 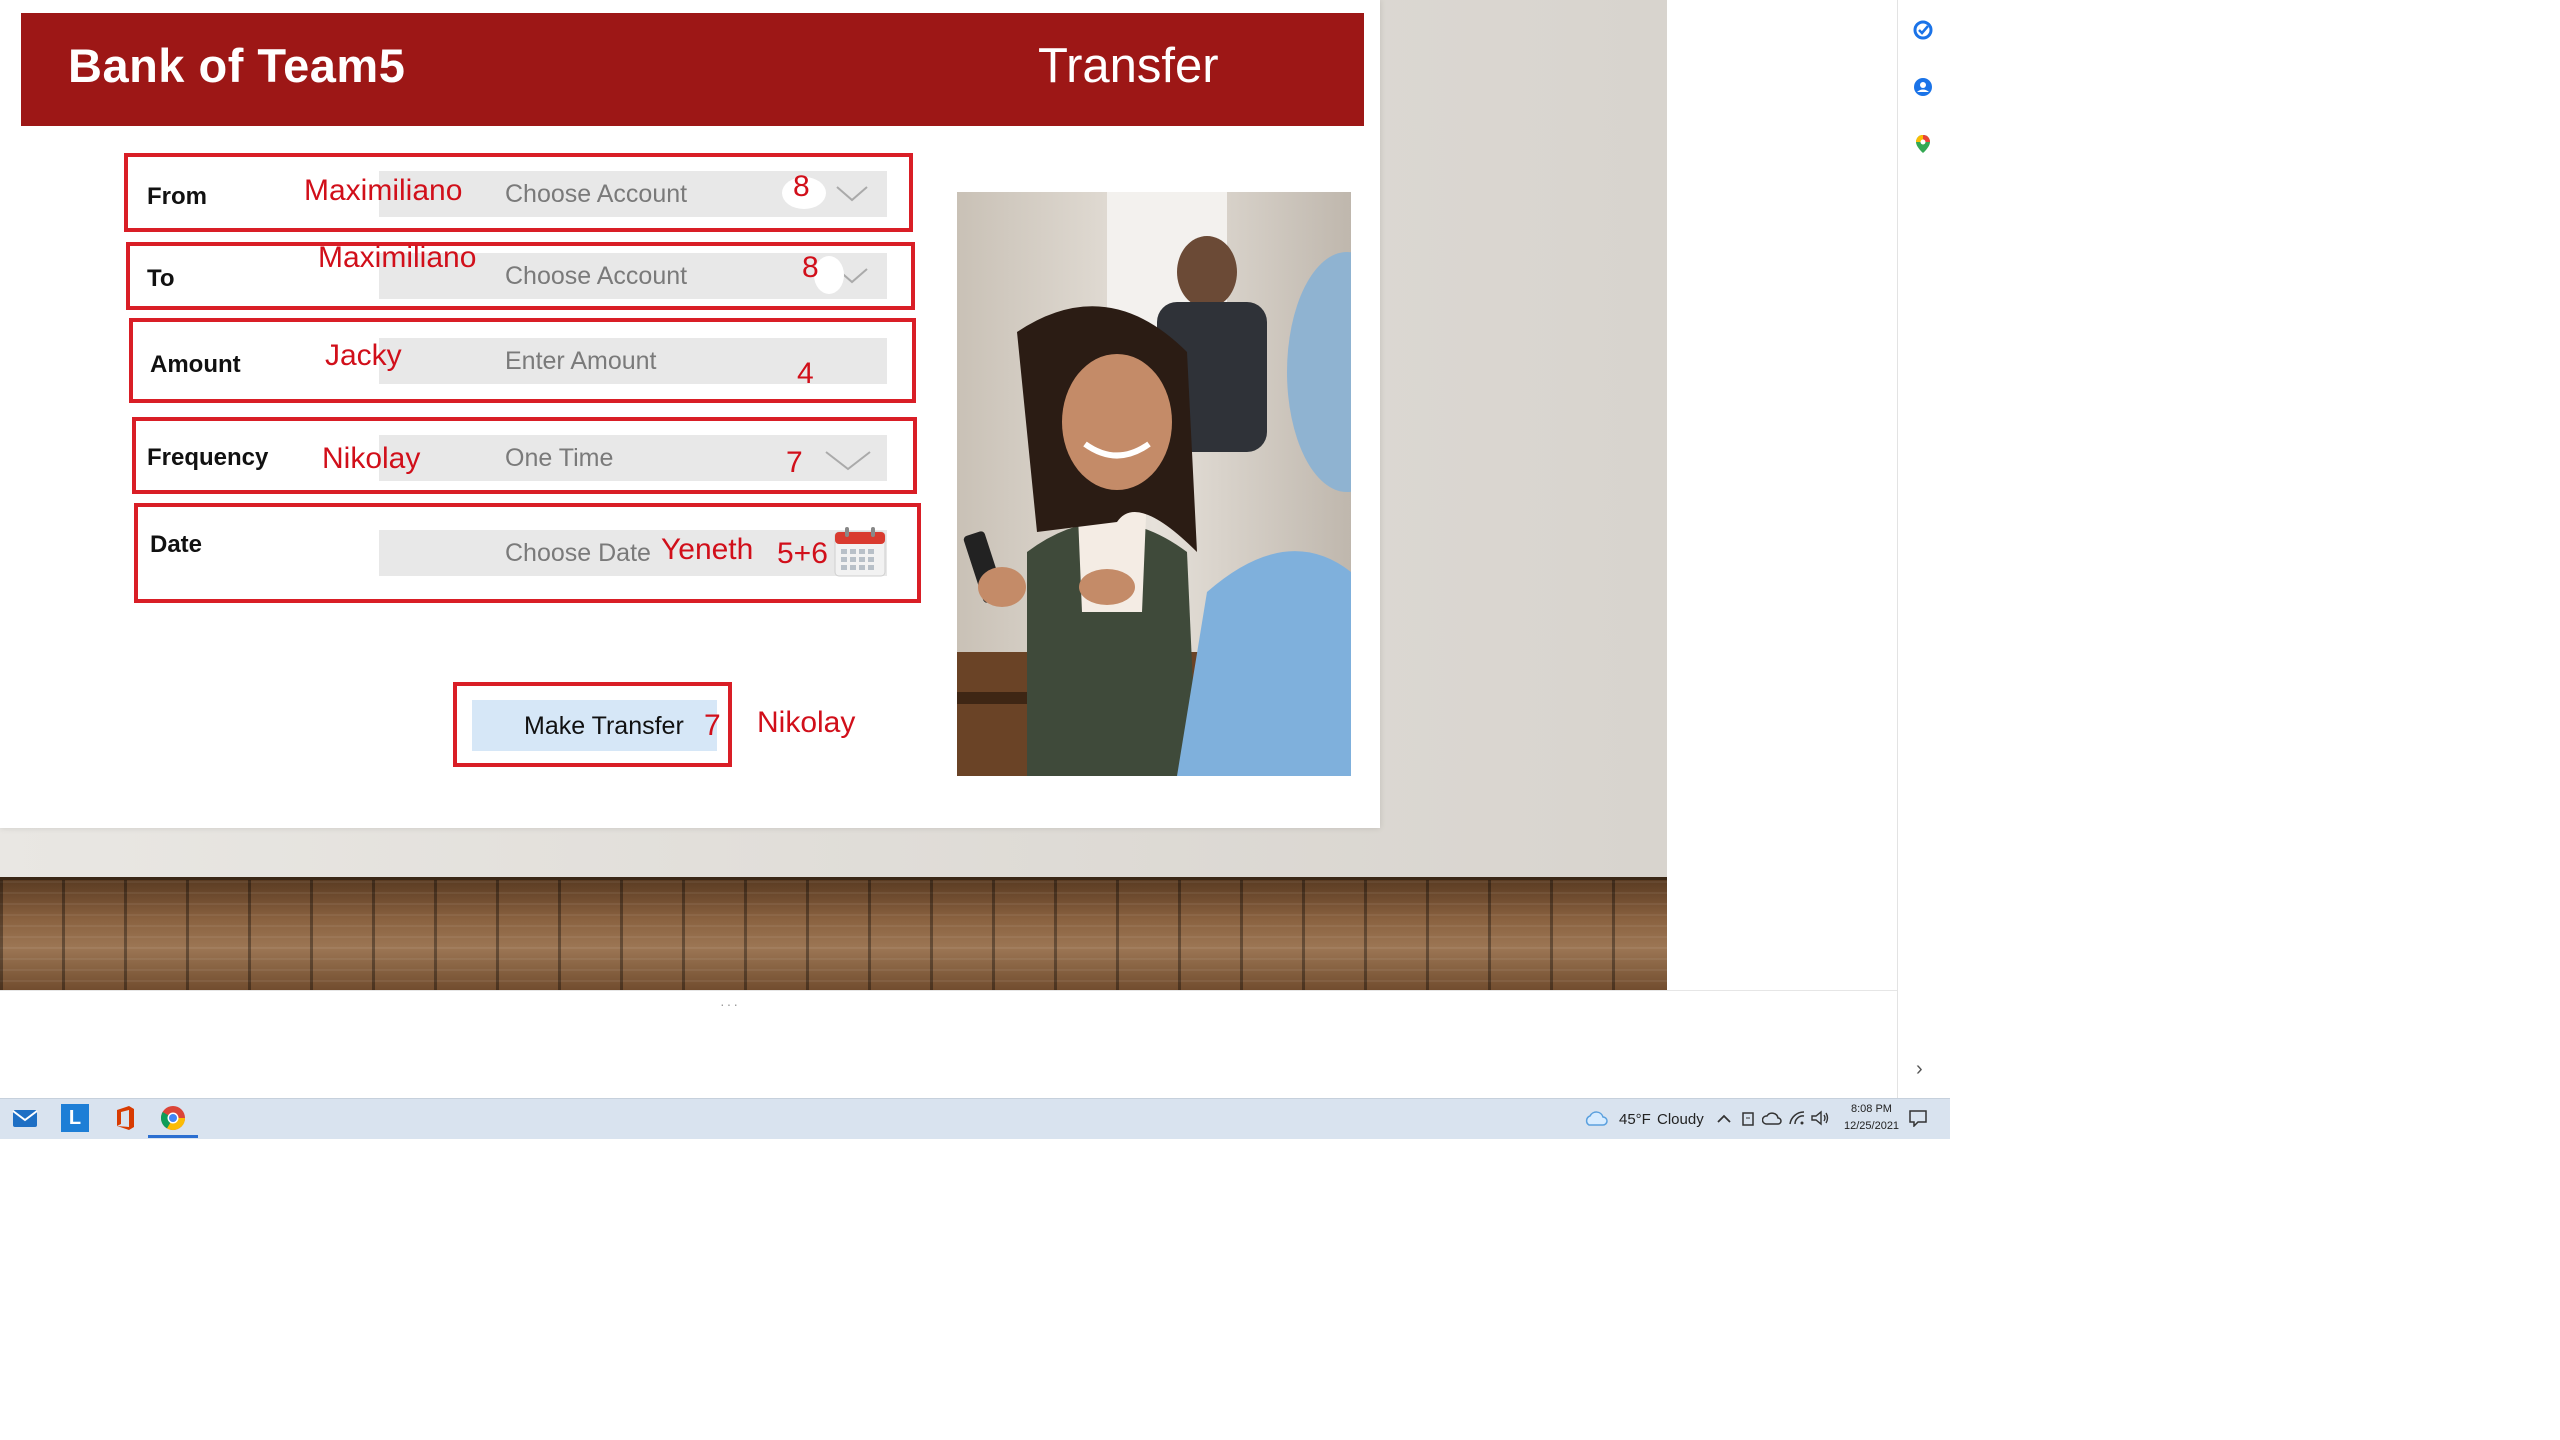 What do you see at coordinates (1596, 1119) in the screenshot?
I see `weather-cloud-icon` at bounding box center [1596, 1119].